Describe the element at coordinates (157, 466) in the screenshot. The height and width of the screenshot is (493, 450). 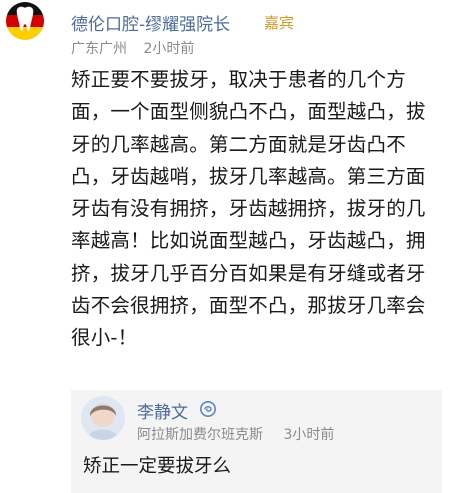
I see `reply-text: 矫正一定要拔牙么` at that location.